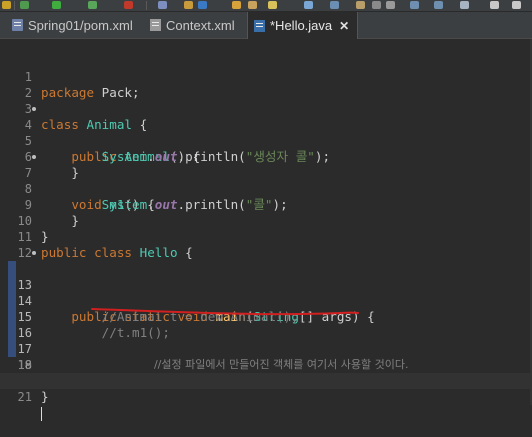 This screenshot has height=437, width=532. I want to click on tab-context-xml: Context.xml, so click(192, 25).